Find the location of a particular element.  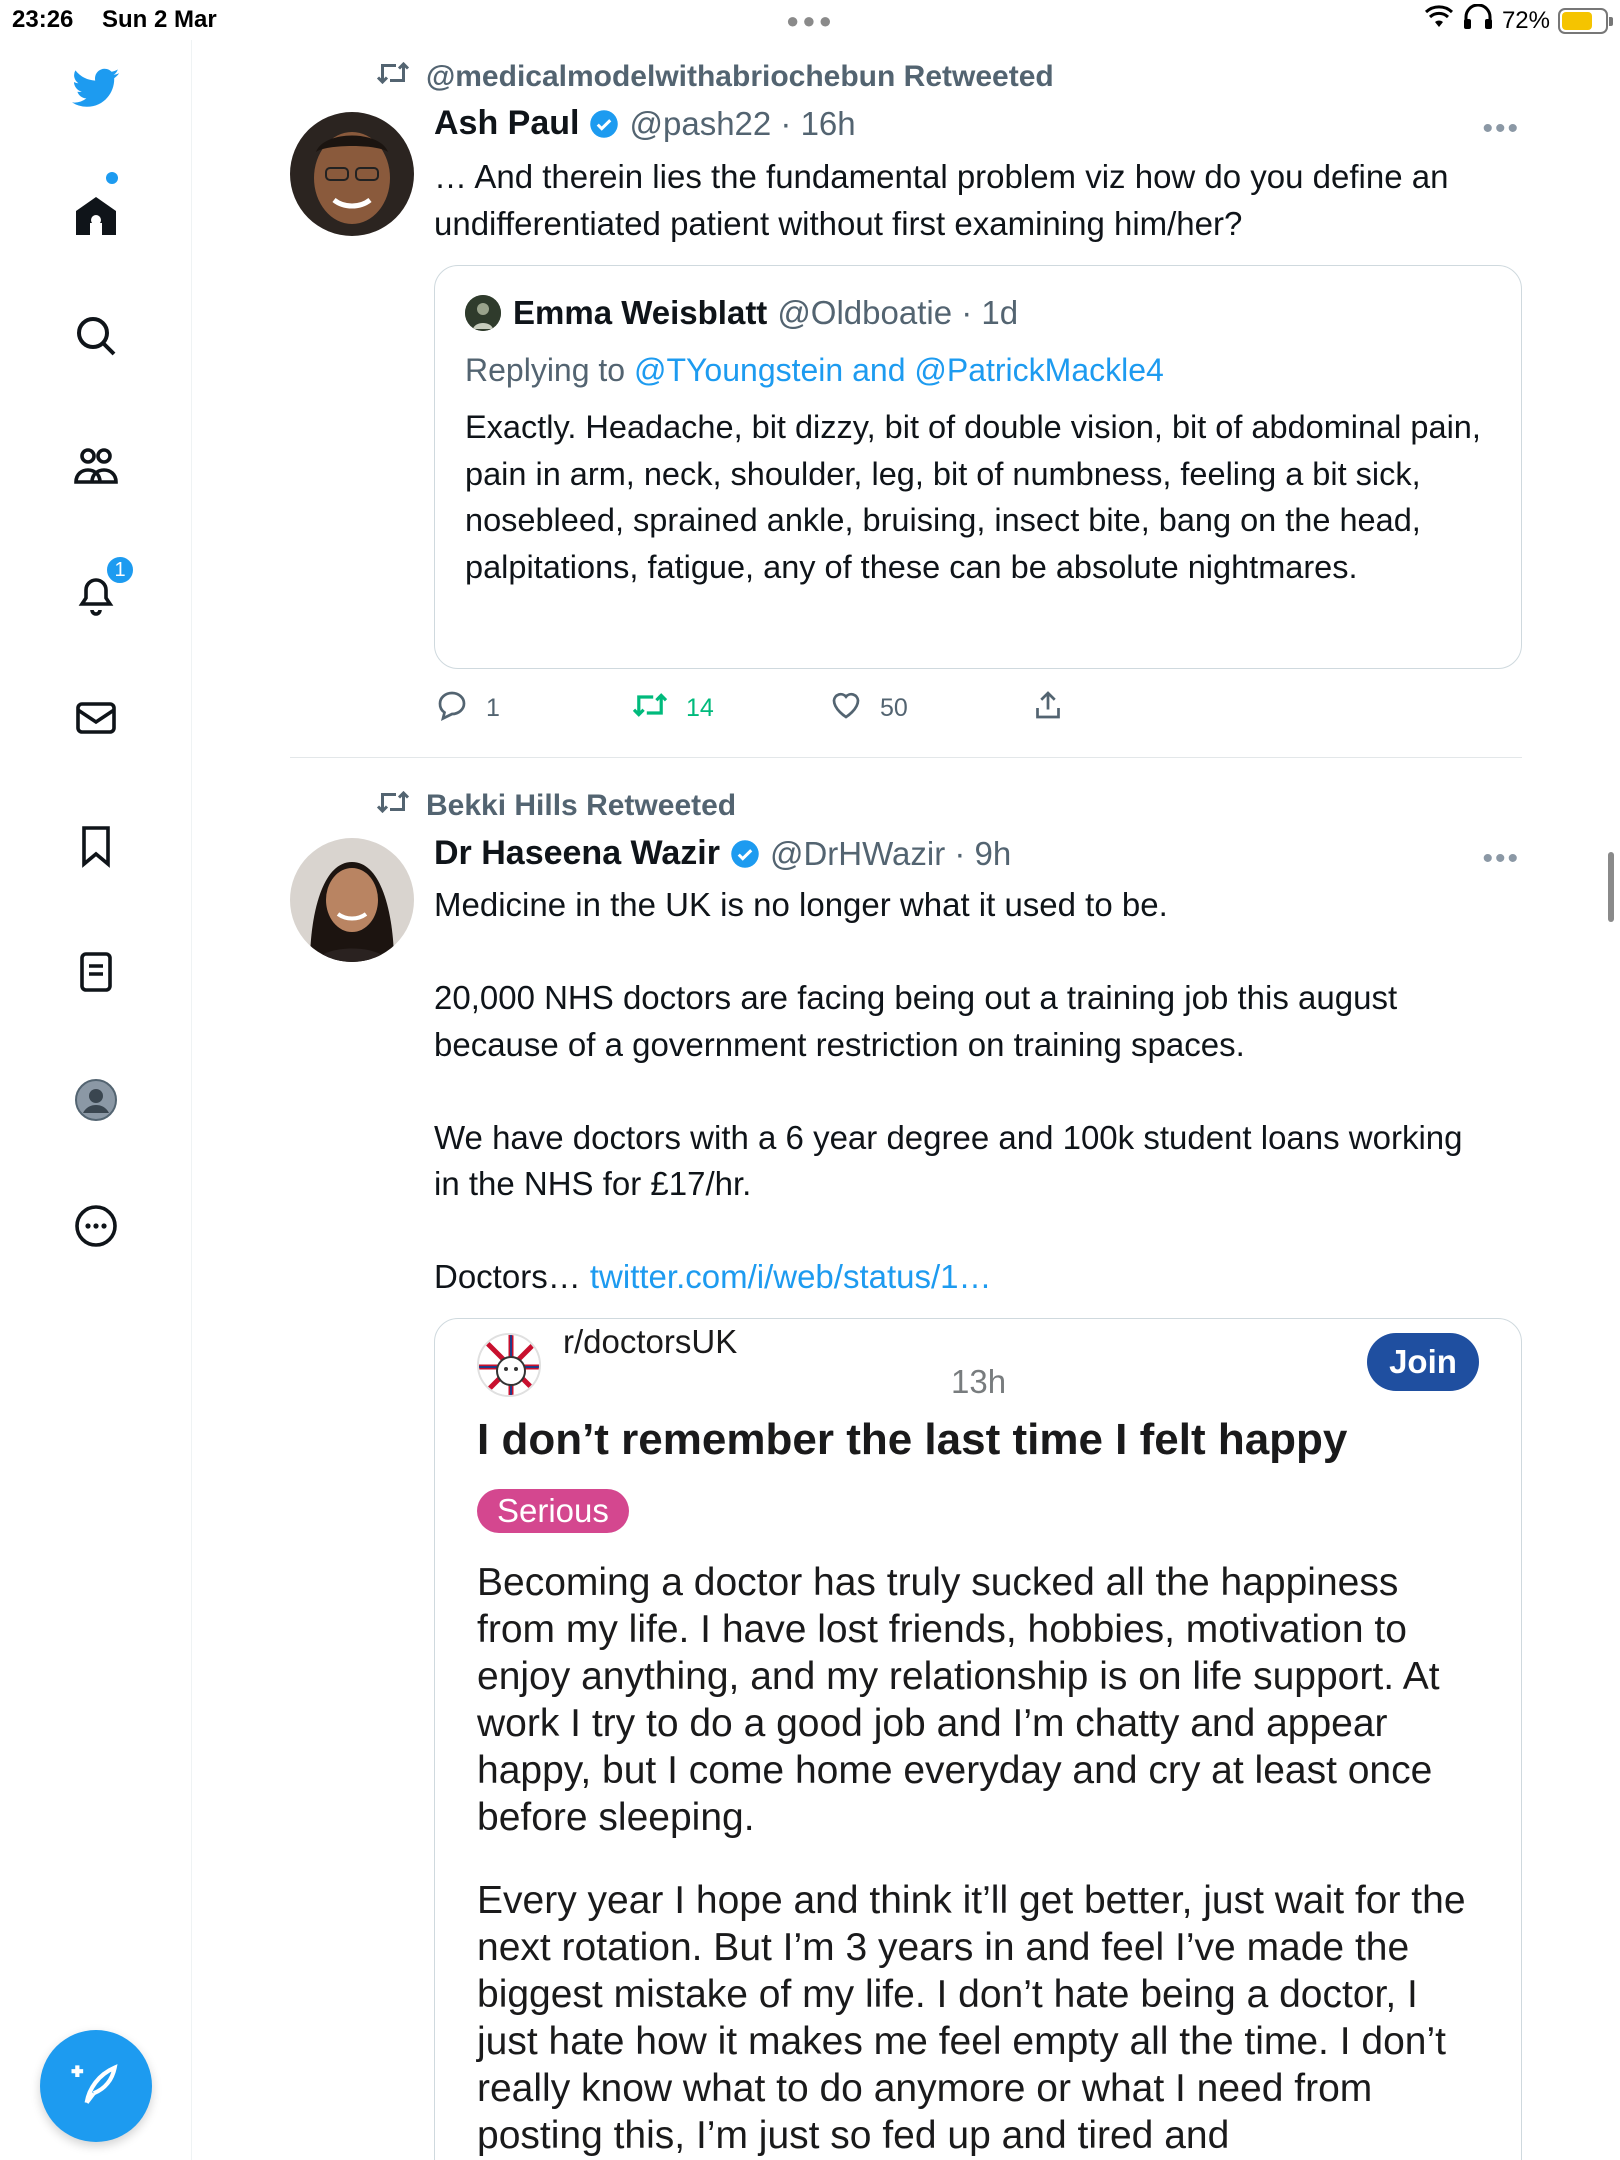

join-button: Join is located at coordinates (1423, 1362).